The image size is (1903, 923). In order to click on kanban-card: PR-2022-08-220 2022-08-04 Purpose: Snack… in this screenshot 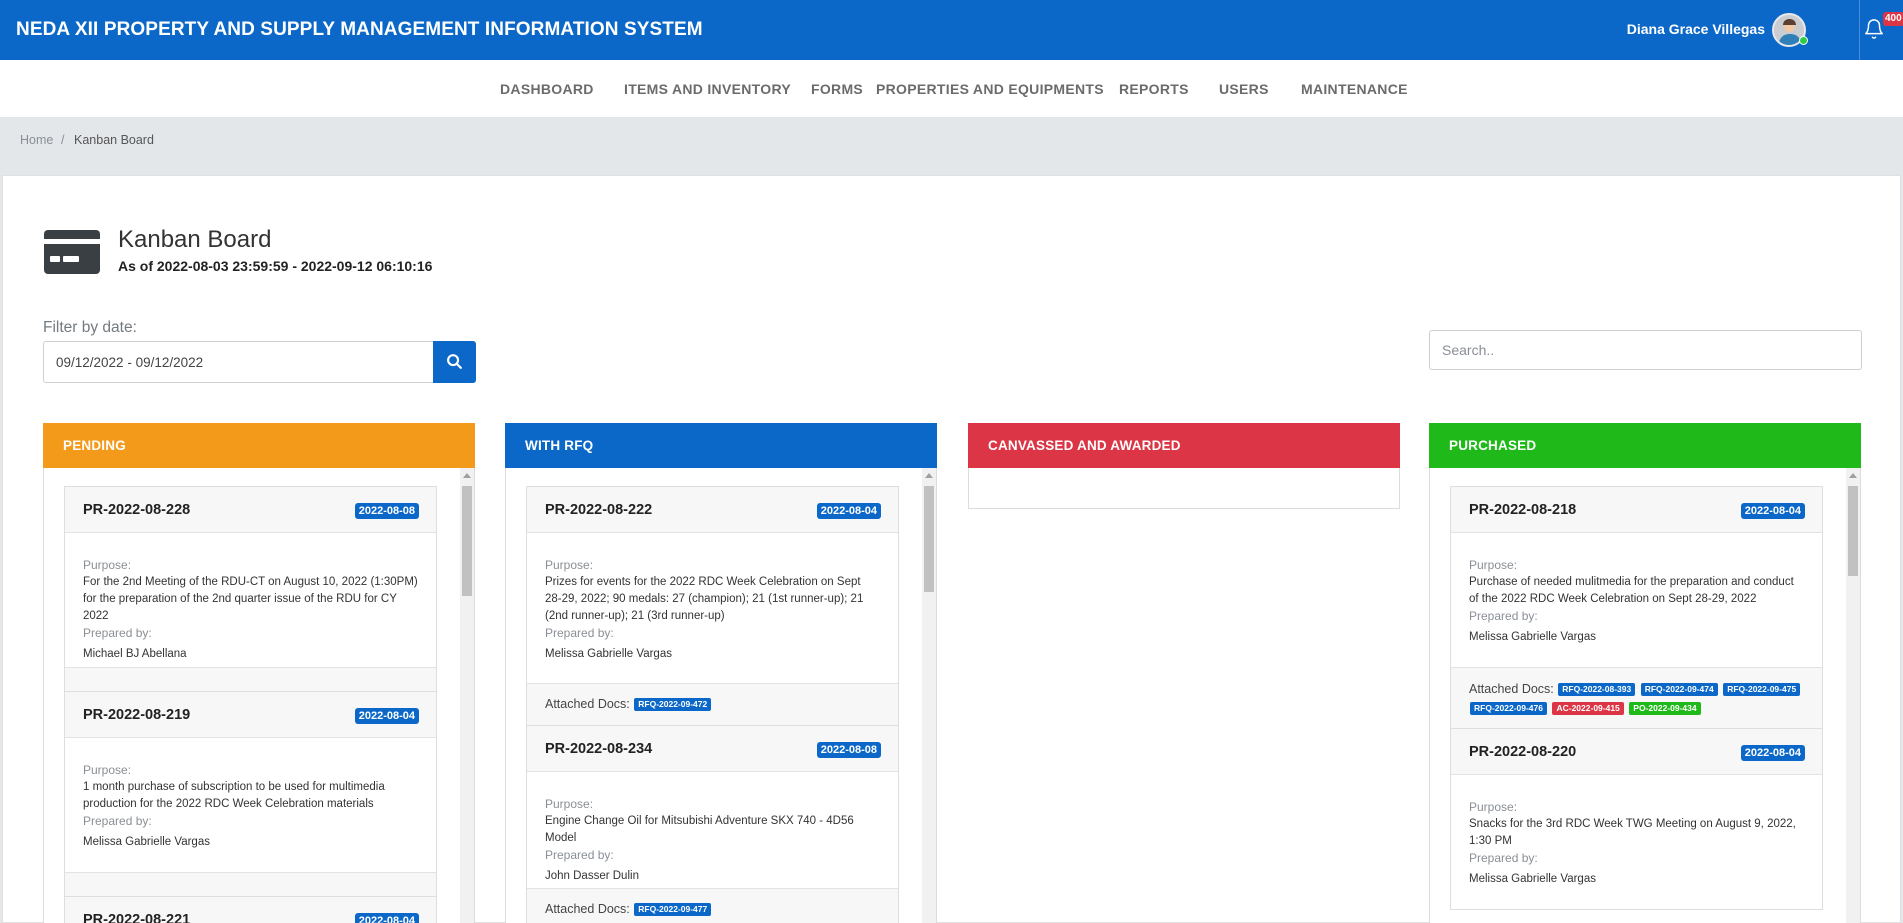, I will do `click(1636, 819)`.